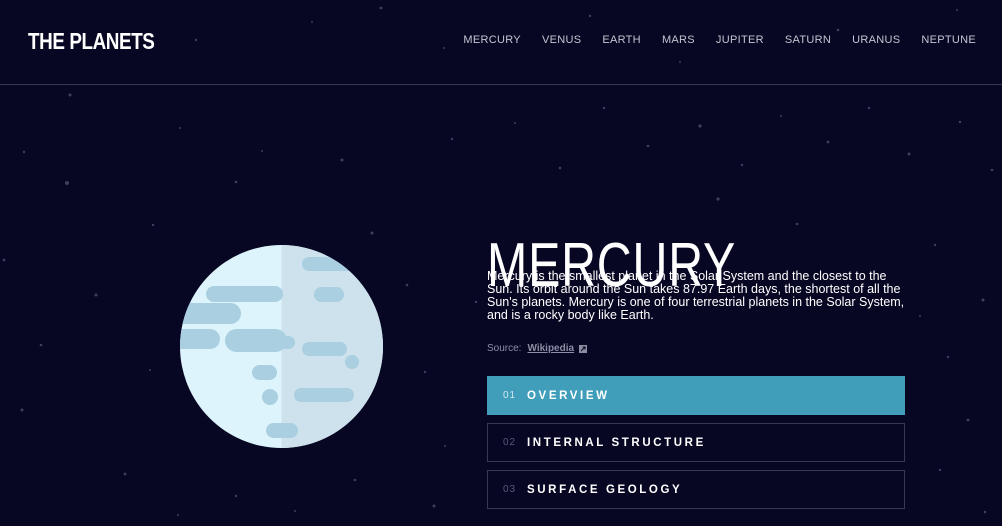 The image size is (1002, 526). I want to click on nav-item-mars: MARS, so click(678, 40).